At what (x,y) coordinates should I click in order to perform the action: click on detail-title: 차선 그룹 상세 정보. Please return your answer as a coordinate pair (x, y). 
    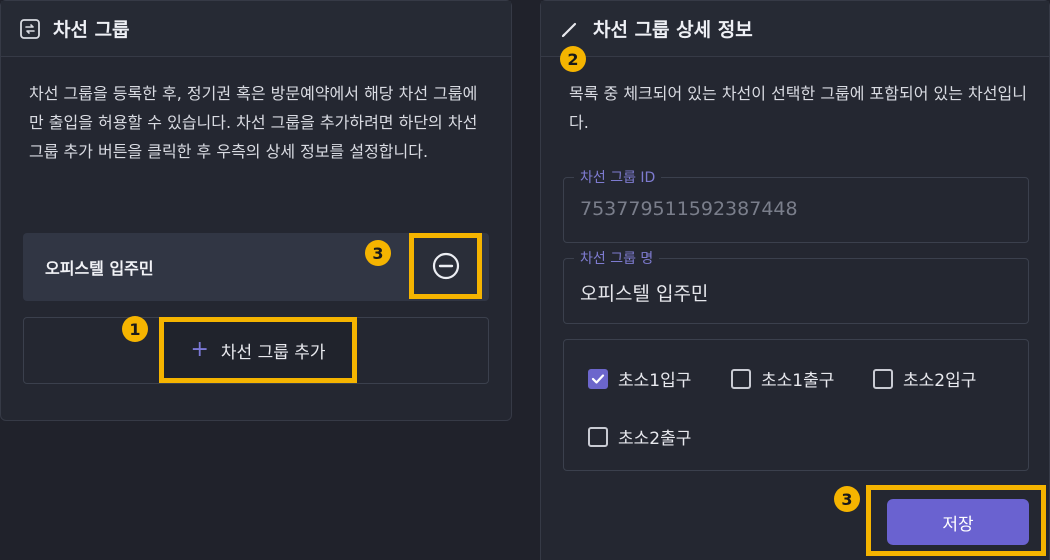
    Looking at the image, I should click on (673, 30).